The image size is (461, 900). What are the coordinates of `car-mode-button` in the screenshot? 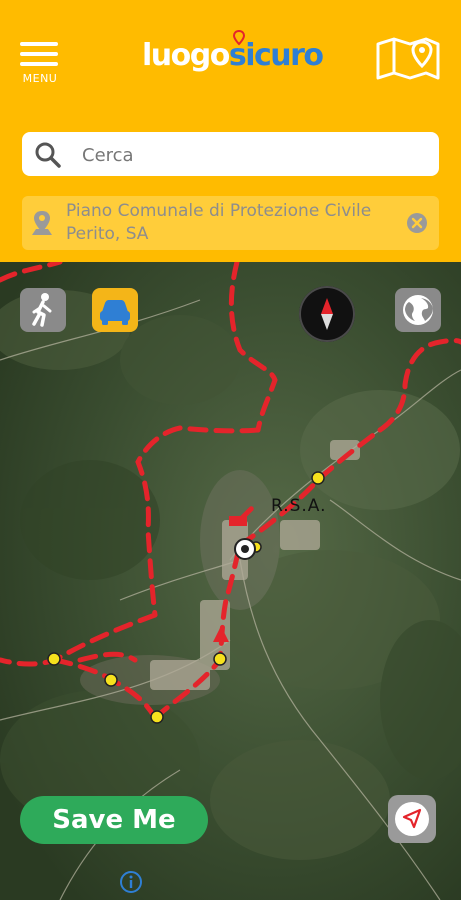 It's located at (115, 310).